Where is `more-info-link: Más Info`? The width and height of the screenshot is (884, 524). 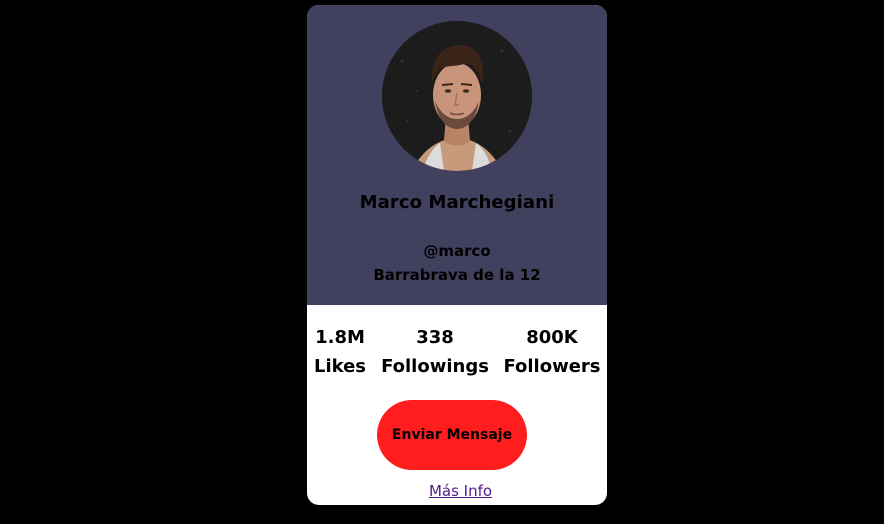 more-info-link: Más Info is located at coordinates (457, 491).